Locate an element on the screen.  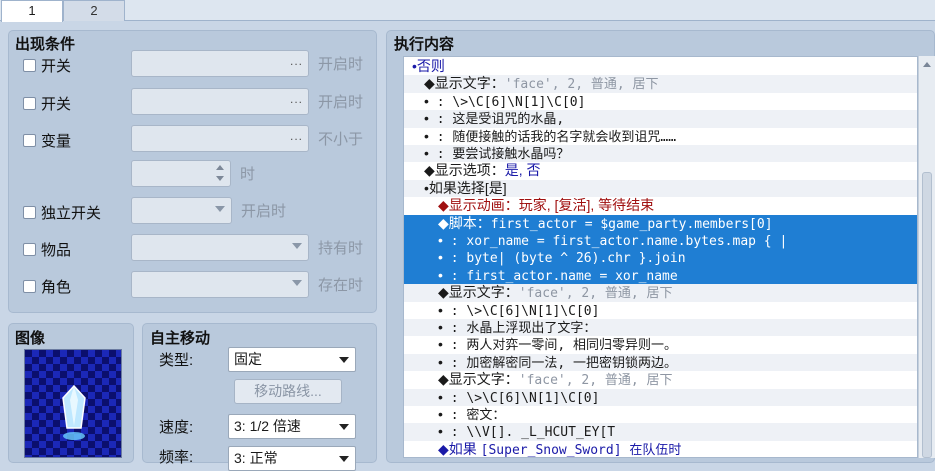
command-row: • : byte| (byte ^ 26).chr }.join is located at coordinates (660, 258).